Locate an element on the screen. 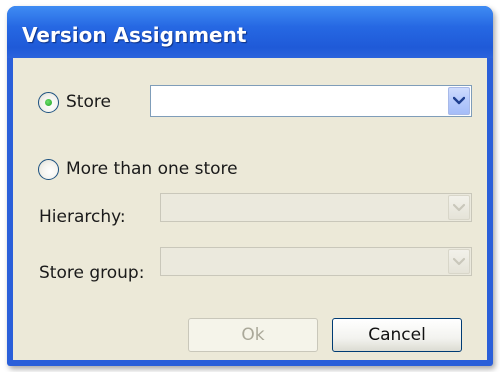 Image resolution: width=500 pixels, height=372 pixels. dialog-title: Version Assignment is located at coordinates (134, 35).